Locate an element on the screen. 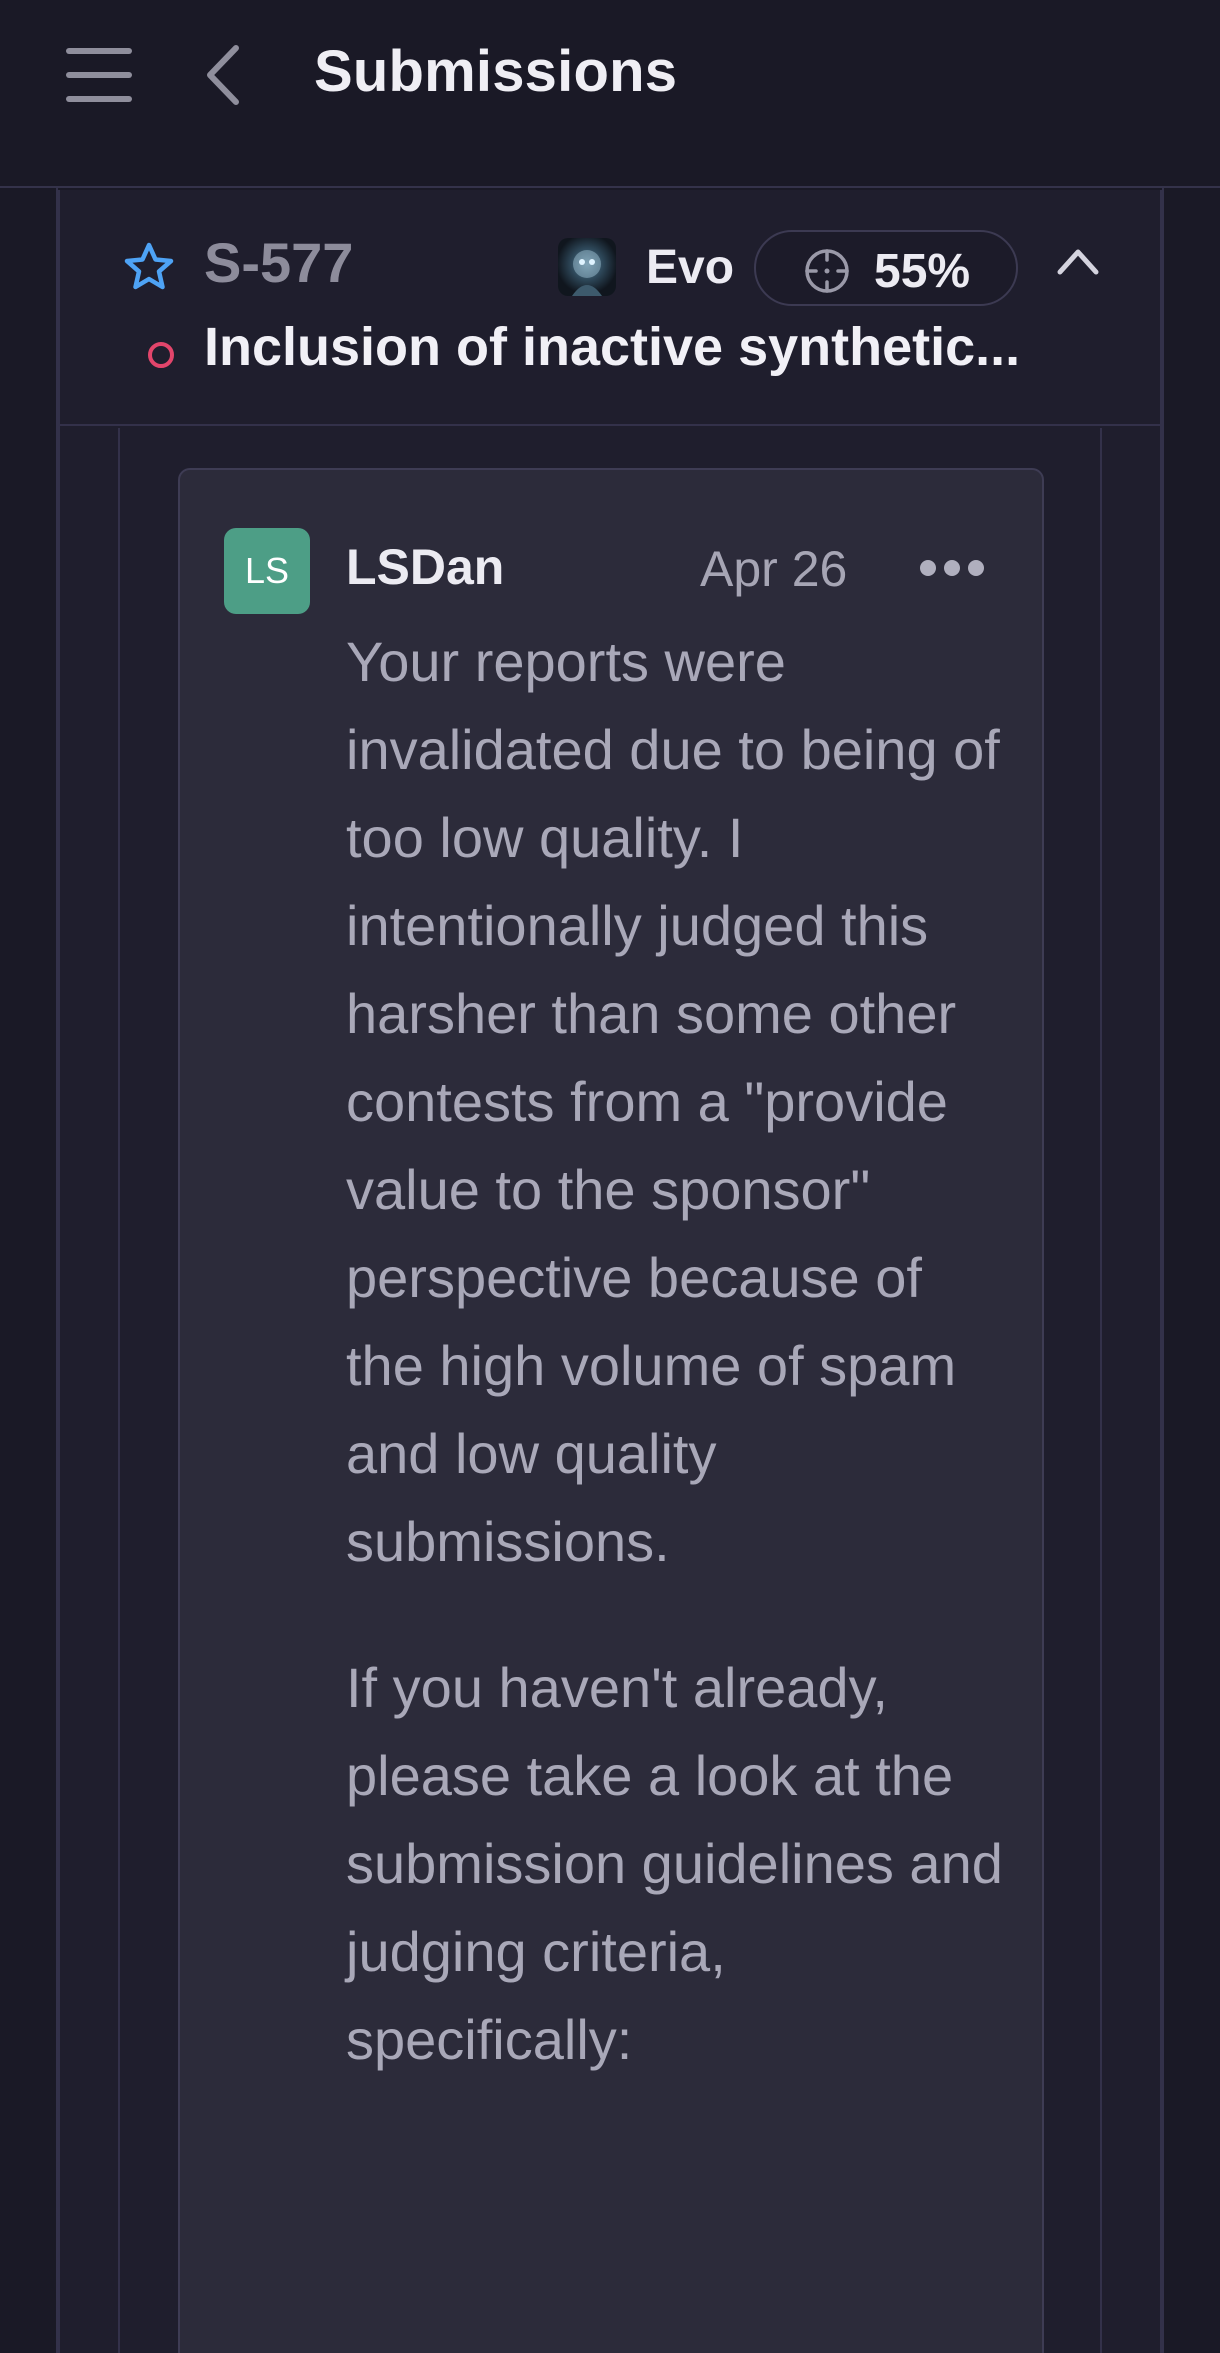 This screenshot has width=1220, height=2353. chevron-left-icon is located at coordinates (223, 75).